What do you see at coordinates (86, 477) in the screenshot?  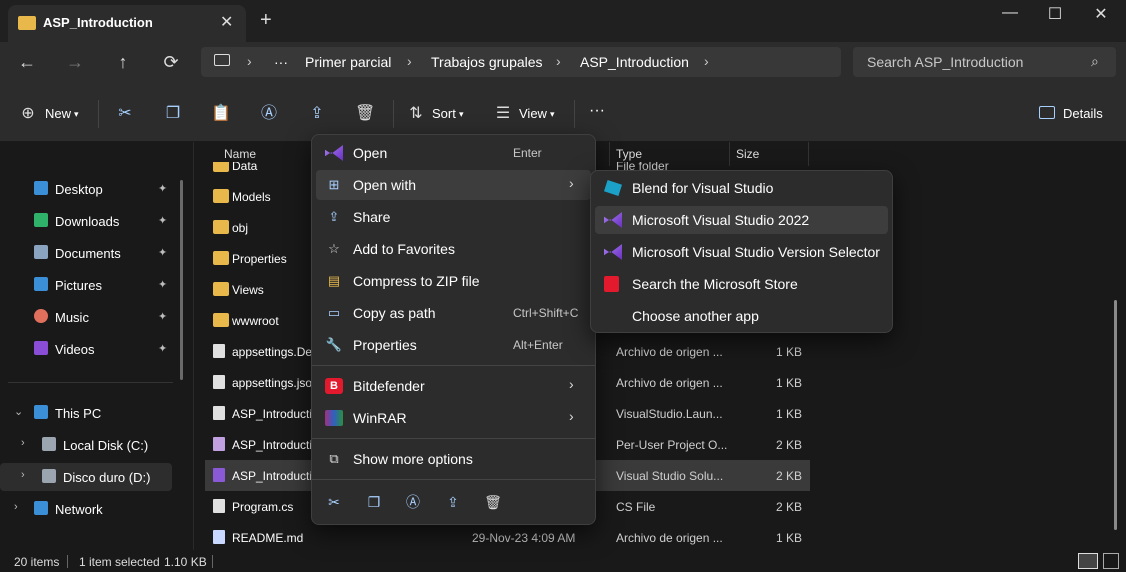 I see `sidebar-item-disco-duro: › Disco duro (D:)` at bounding box center [86, 477].